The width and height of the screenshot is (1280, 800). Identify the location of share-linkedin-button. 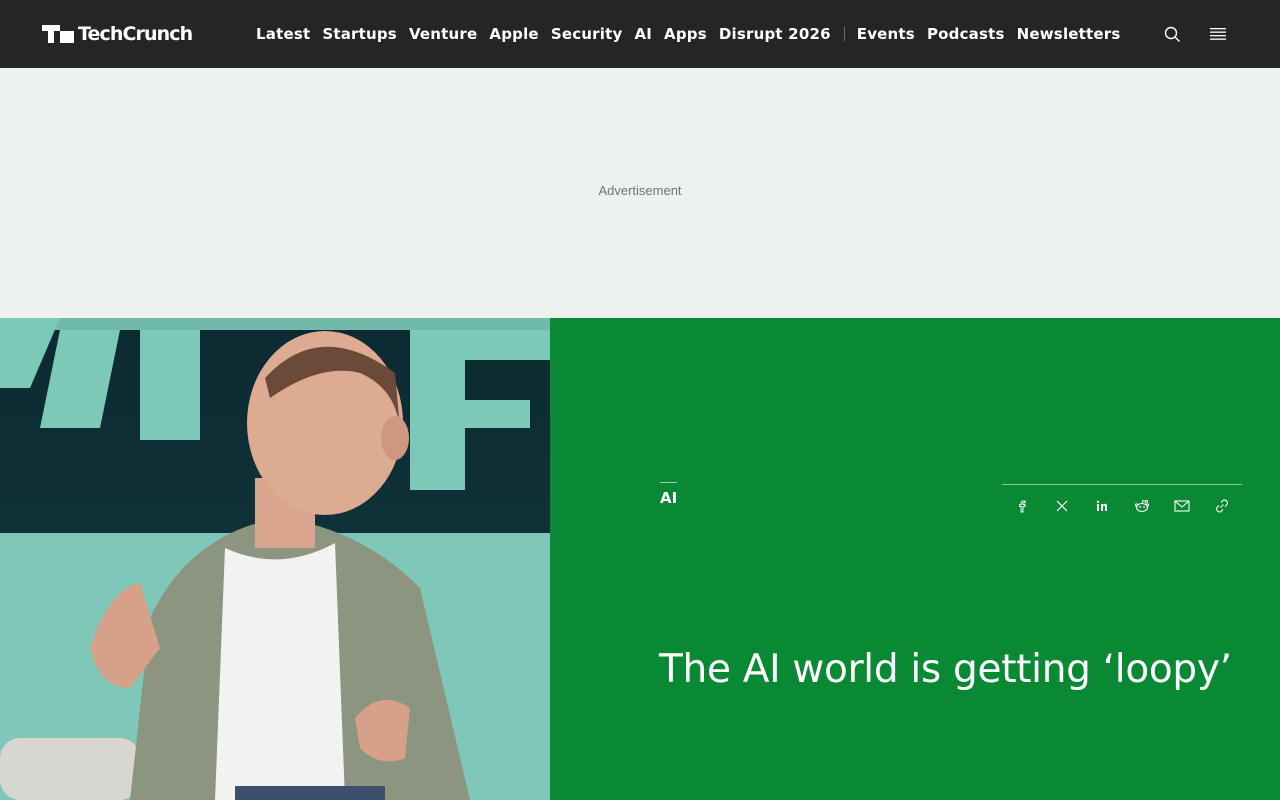
(1102, 506).